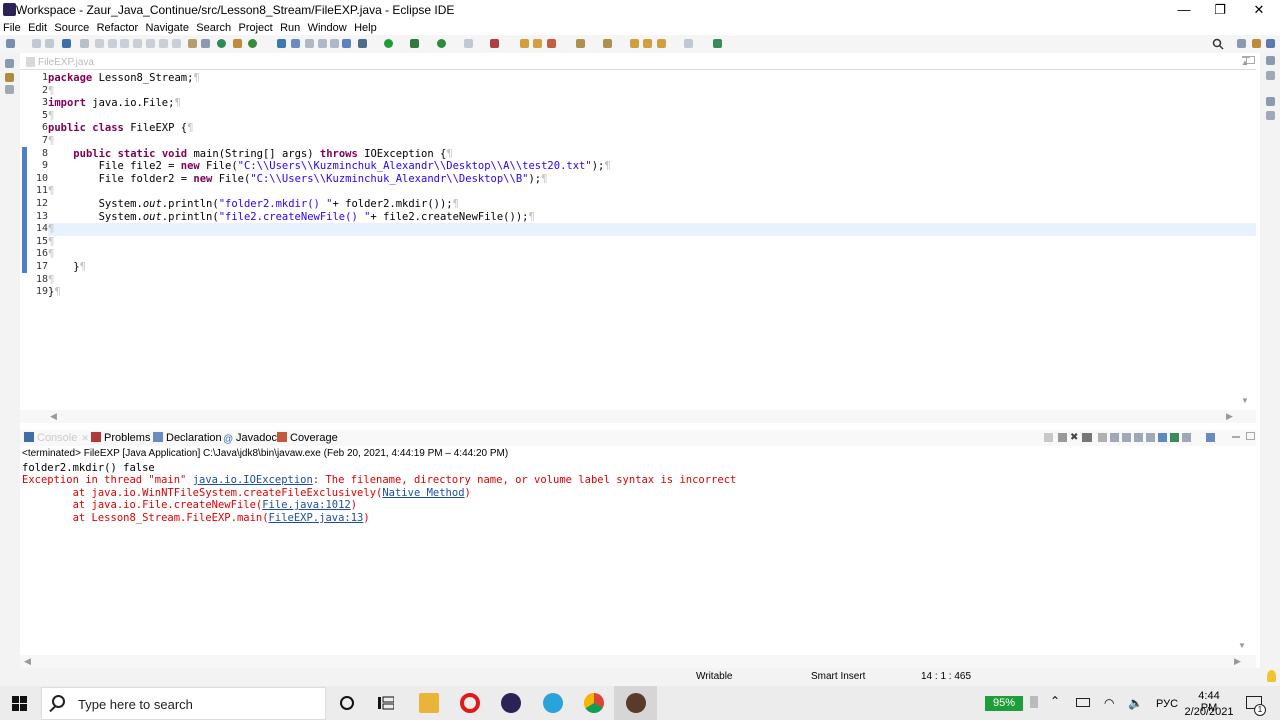 This screenshot has height=720, width=1280. What do you see at coordinates (1245, 400) in the screenshot?
I see `scroll-down-icon: ▼` at bounding box center [1245, 400].